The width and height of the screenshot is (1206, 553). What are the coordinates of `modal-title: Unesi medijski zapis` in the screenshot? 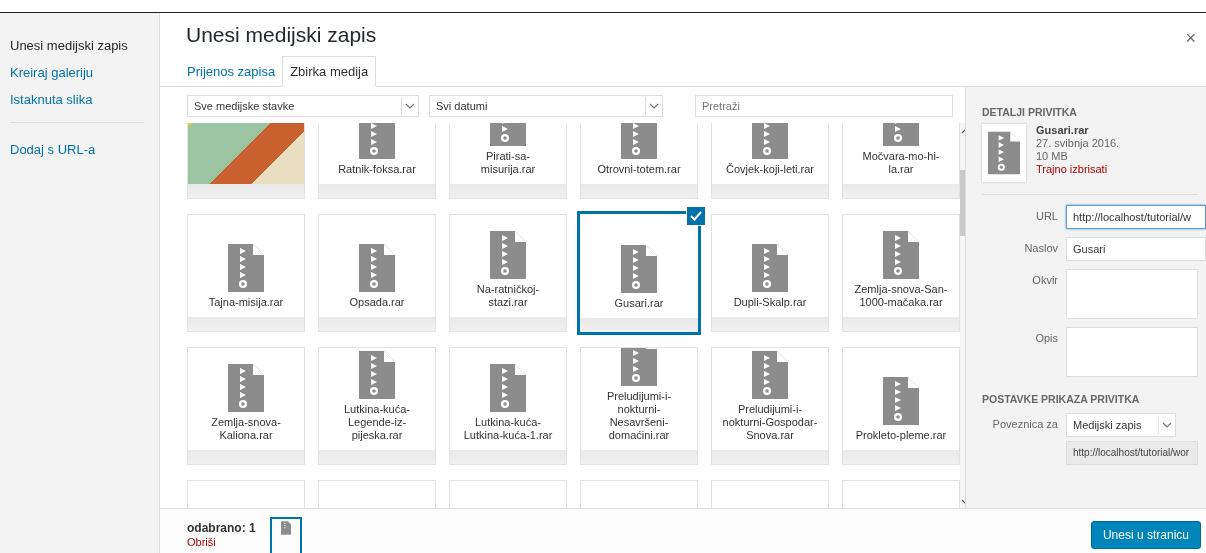 It's located at (281, 35).